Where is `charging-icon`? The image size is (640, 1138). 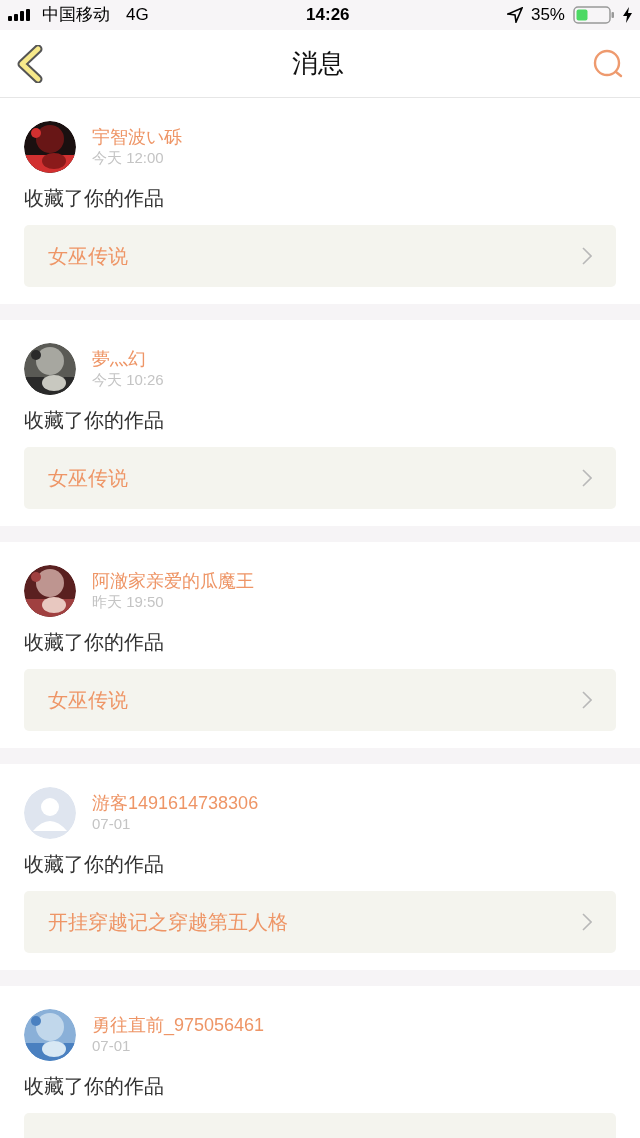
charging-icon is located at coordinates (627, 15).